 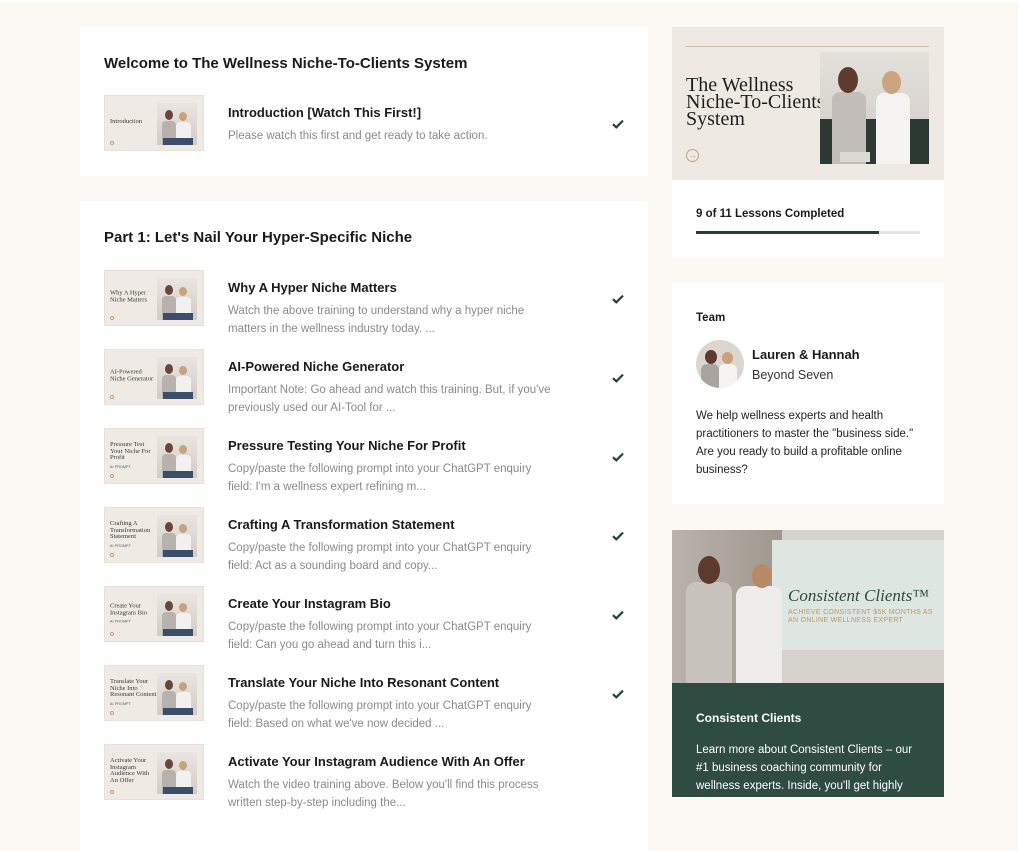 What do you see at coordinates (749, 718) in the screenshot?
I see `promo-title: Consistent Clients` at bounding box center [749, 718].